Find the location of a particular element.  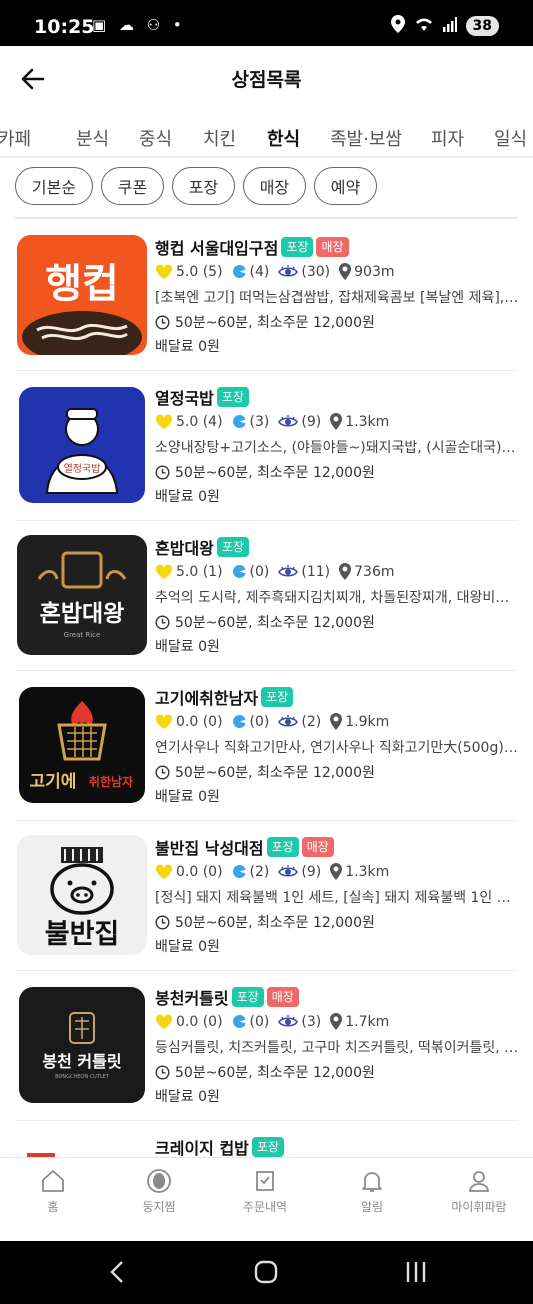

tab-category-4: 한식 is located at coordinates (283, 138).